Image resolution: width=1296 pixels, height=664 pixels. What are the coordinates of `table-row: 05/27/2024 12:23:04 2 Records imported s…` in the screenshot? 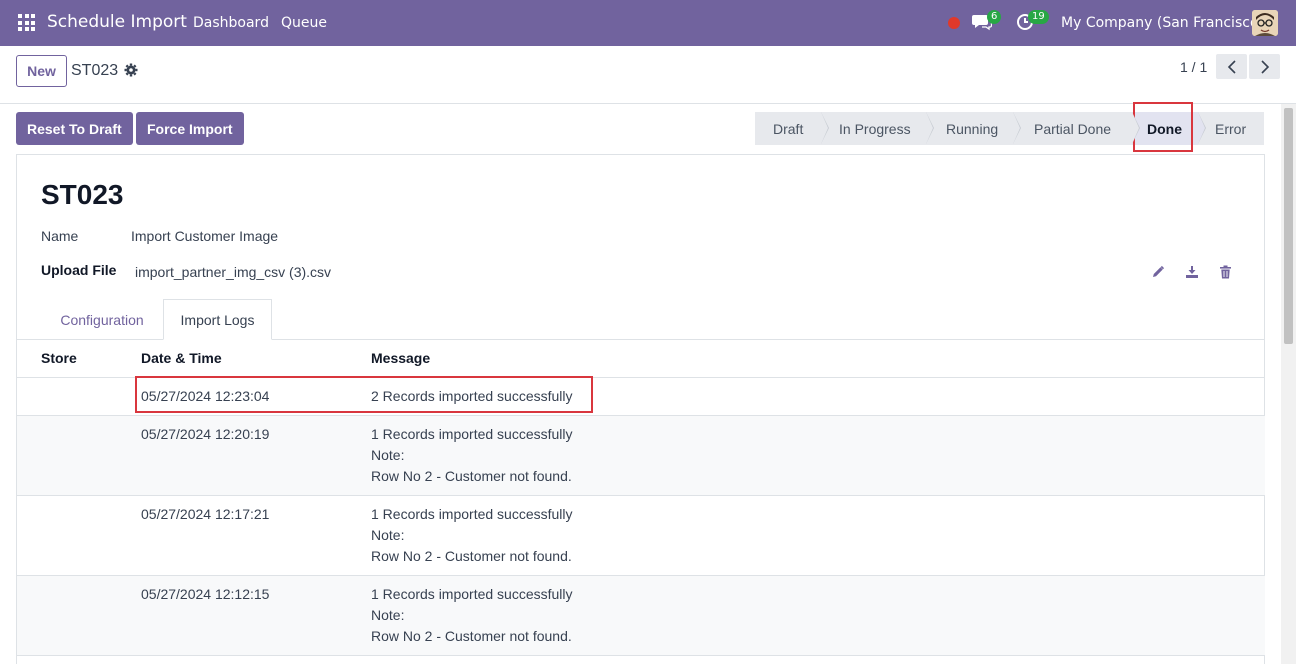 It's located at (641, 397).